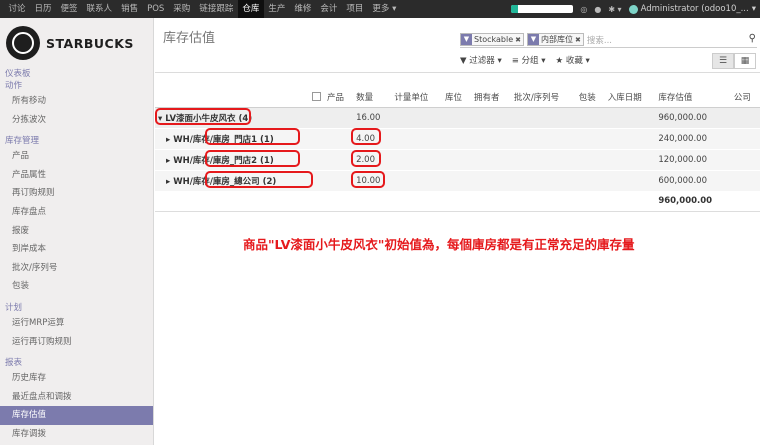 This screenshot has width=760, height=445. I want to click on main-menu-item: 链接跟踪, so click(216, 9).